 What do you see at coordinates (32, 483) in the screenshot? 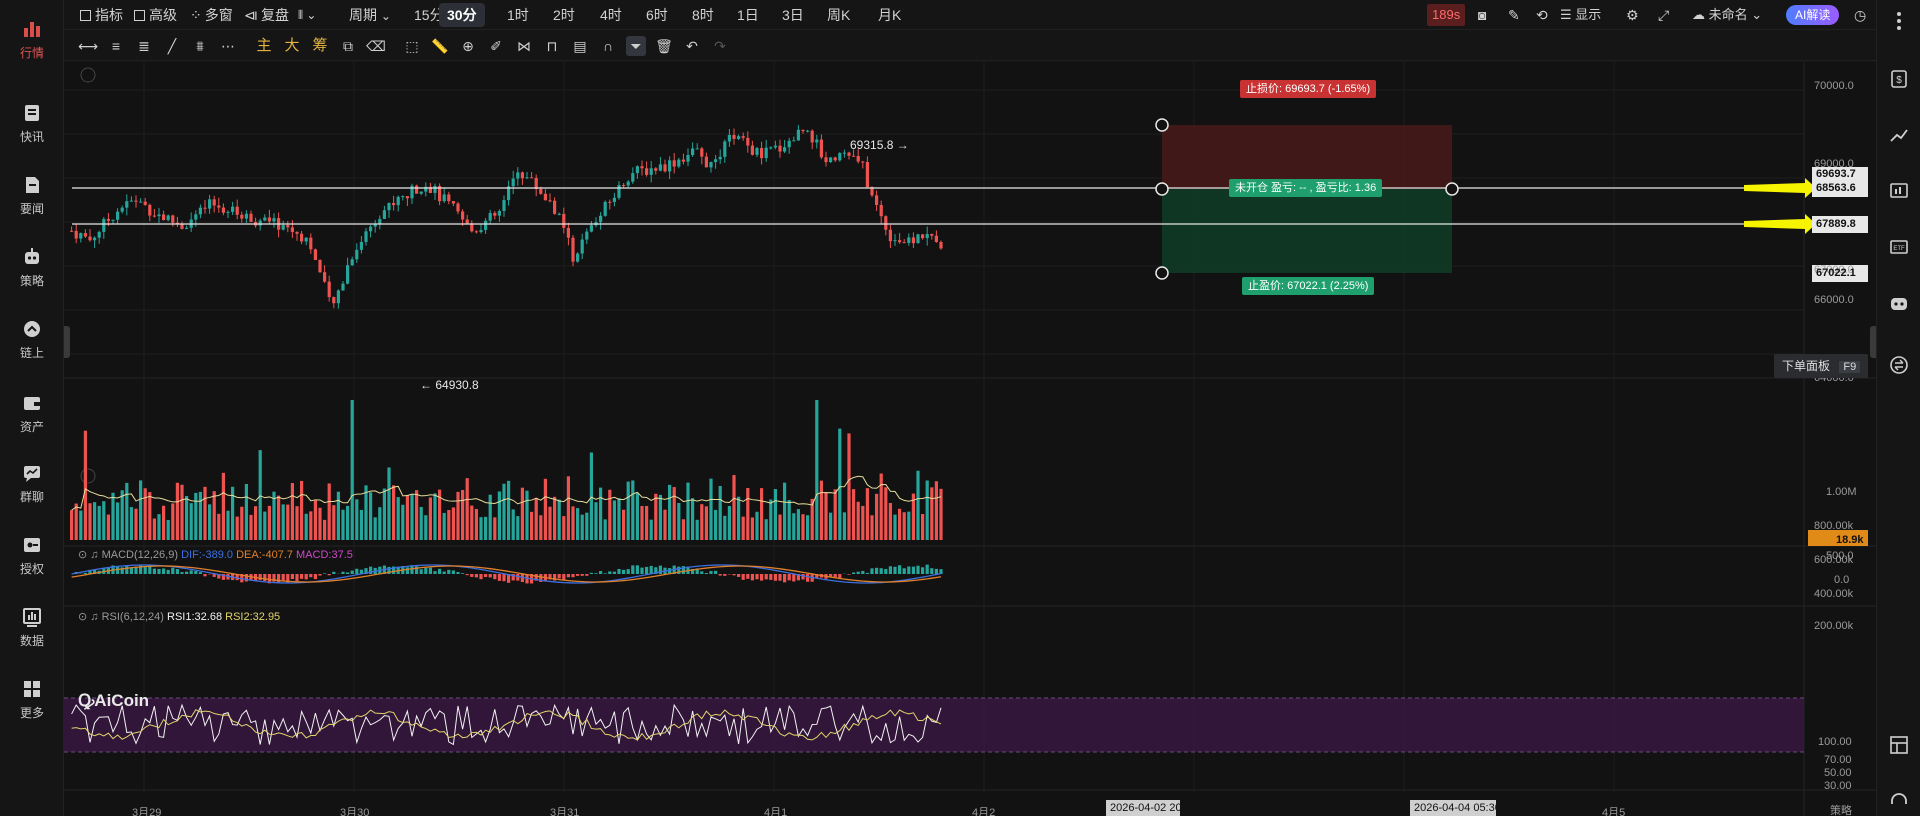
I see `nav-item-group-chat: 群聊` at bounding box center [32, 483].